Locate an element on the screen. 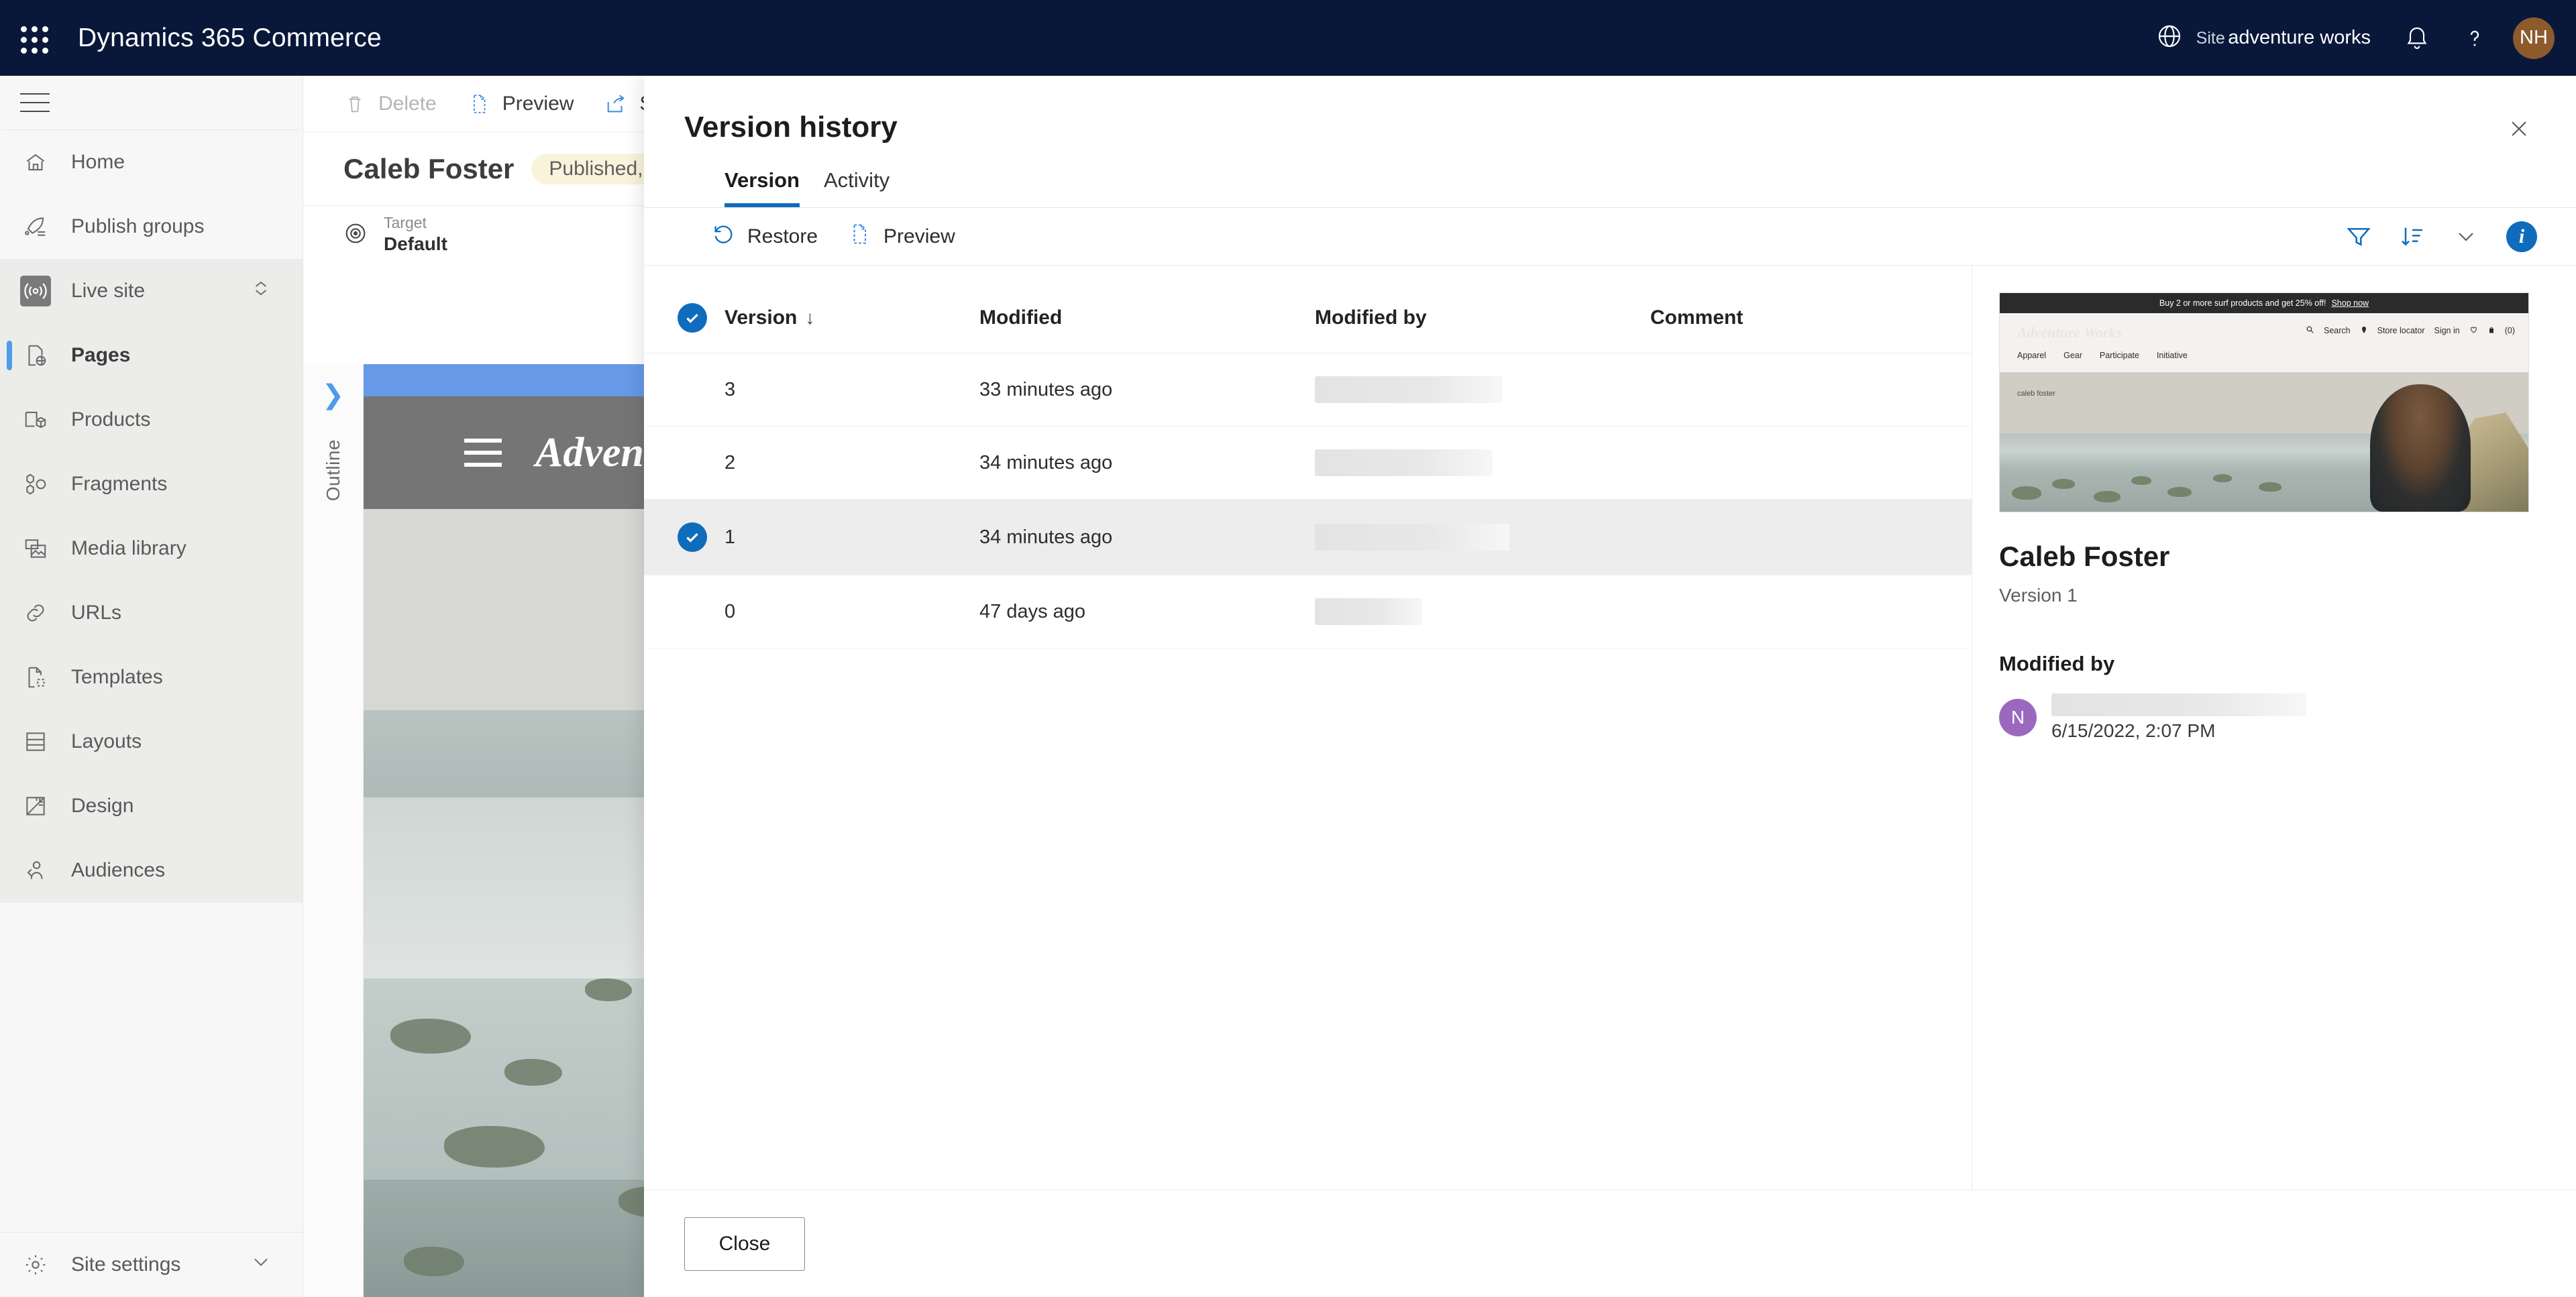 Image resolution: width=2576 pixels, height=1297 pixels. rocket-list-icon is located at coordinates (35, 226).